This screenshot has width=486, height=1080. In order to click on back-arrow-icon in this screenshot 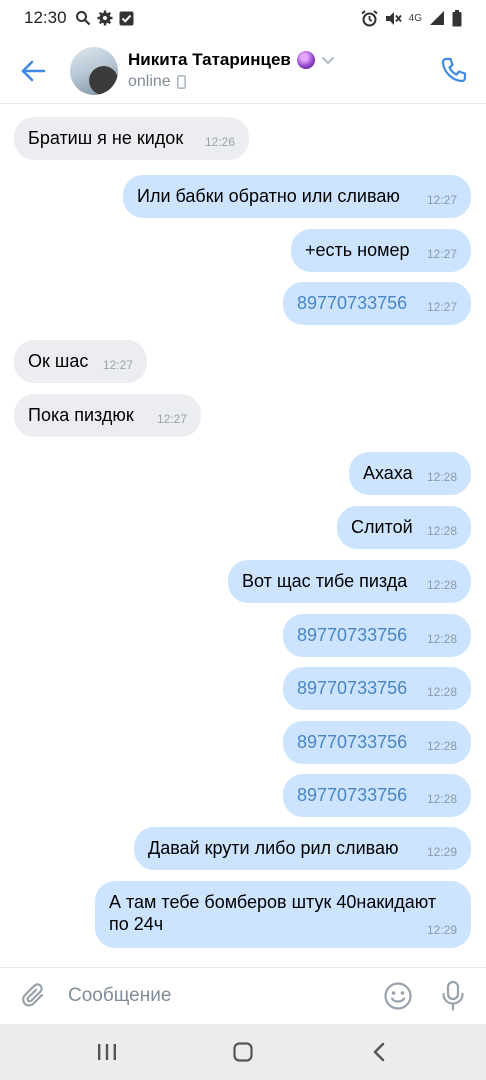, I will do `click(33, 71)`.